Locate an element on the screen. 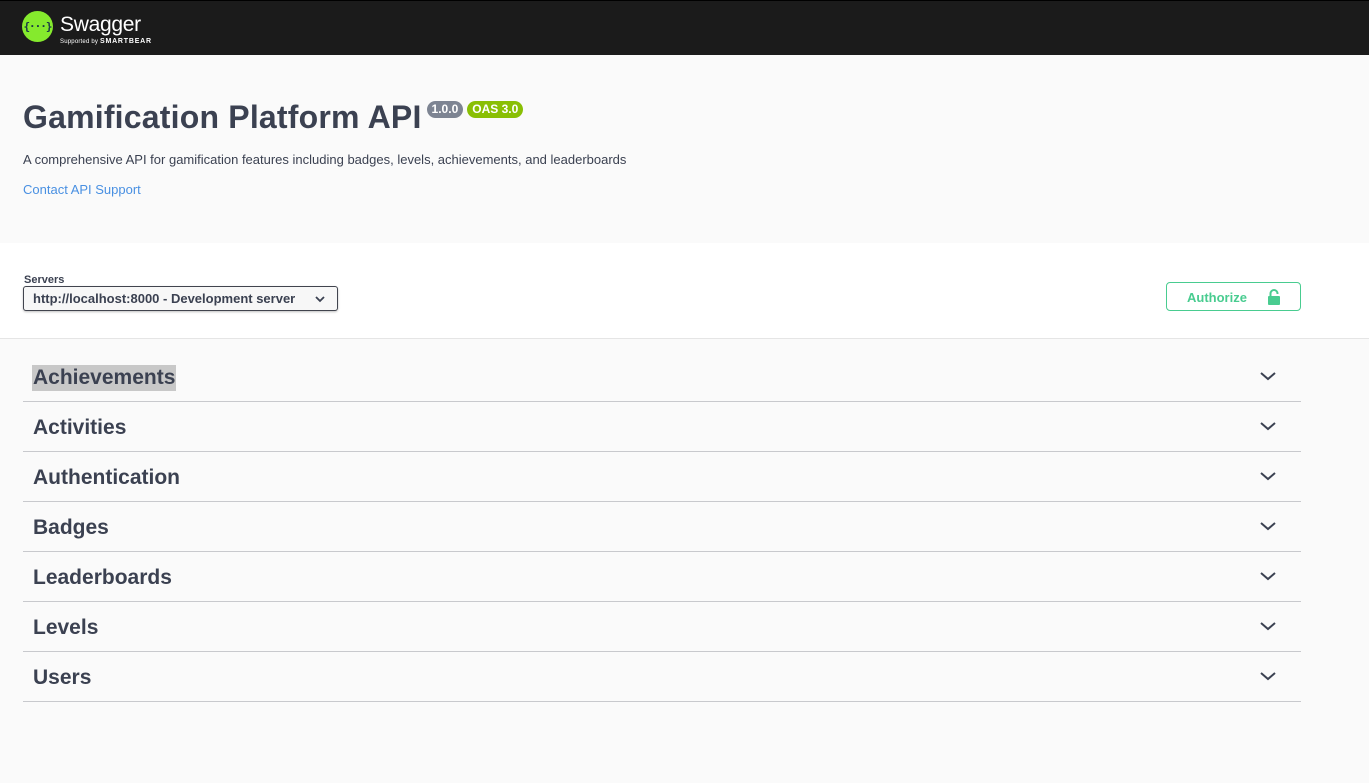 The image size is (1369, 783). contact-link: Contact API Support is located at coordinates (663, 189).